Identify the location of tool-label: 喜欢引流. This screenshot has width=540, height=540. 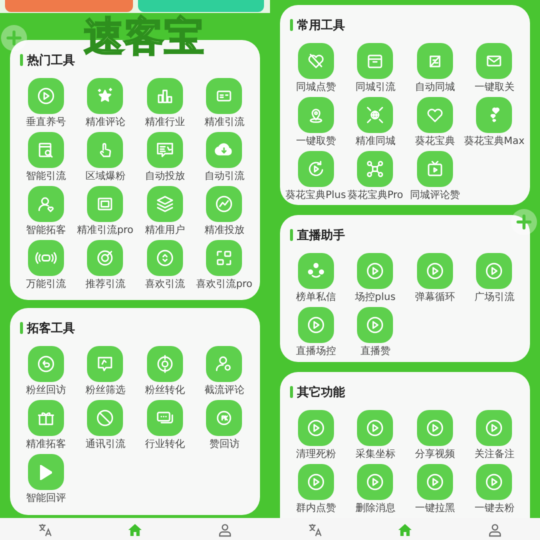
(164, 285).